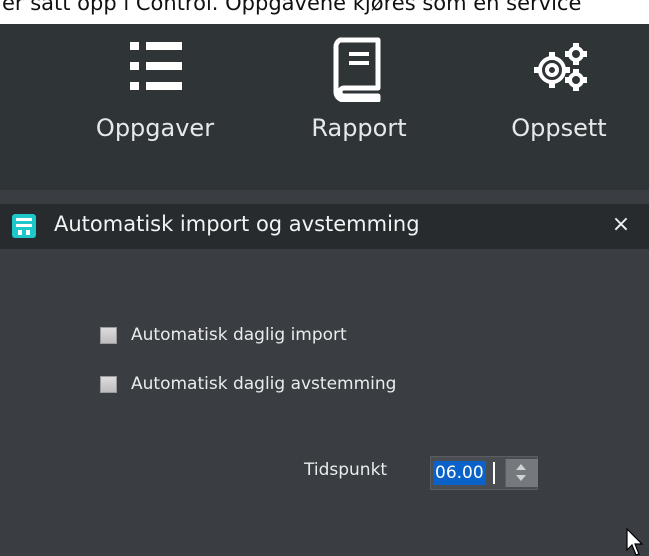 The height and width of the screenshot is (556, 649). I want to click on panel-header: Automatisk import og avstemming ×, so click(324, 226).